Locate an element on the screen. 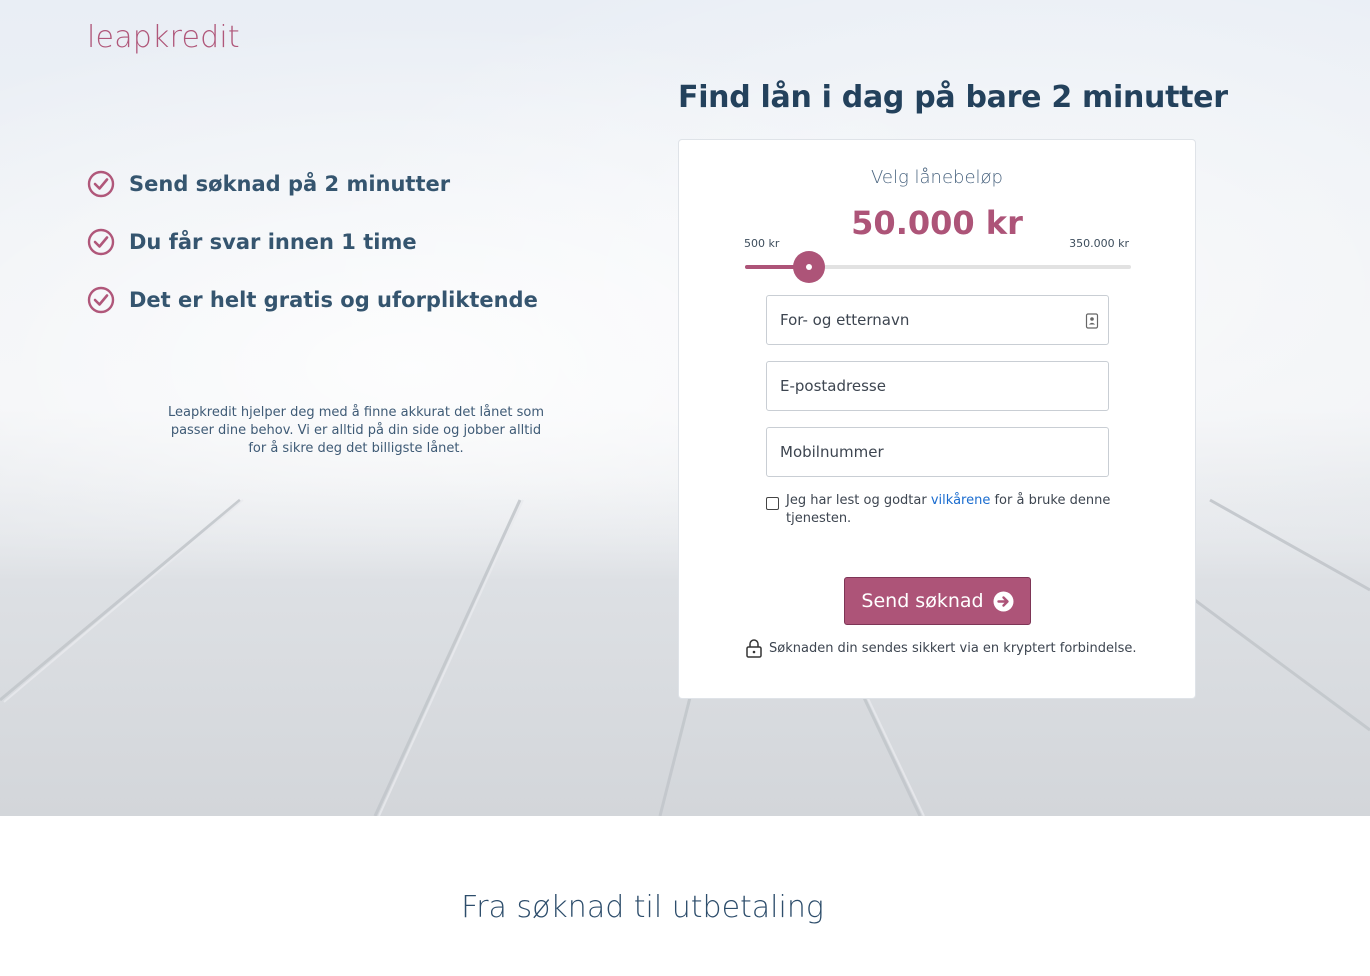 This screenshot has width=1370, height=976. logo: leapkredit is located at coordinates (163, 37).